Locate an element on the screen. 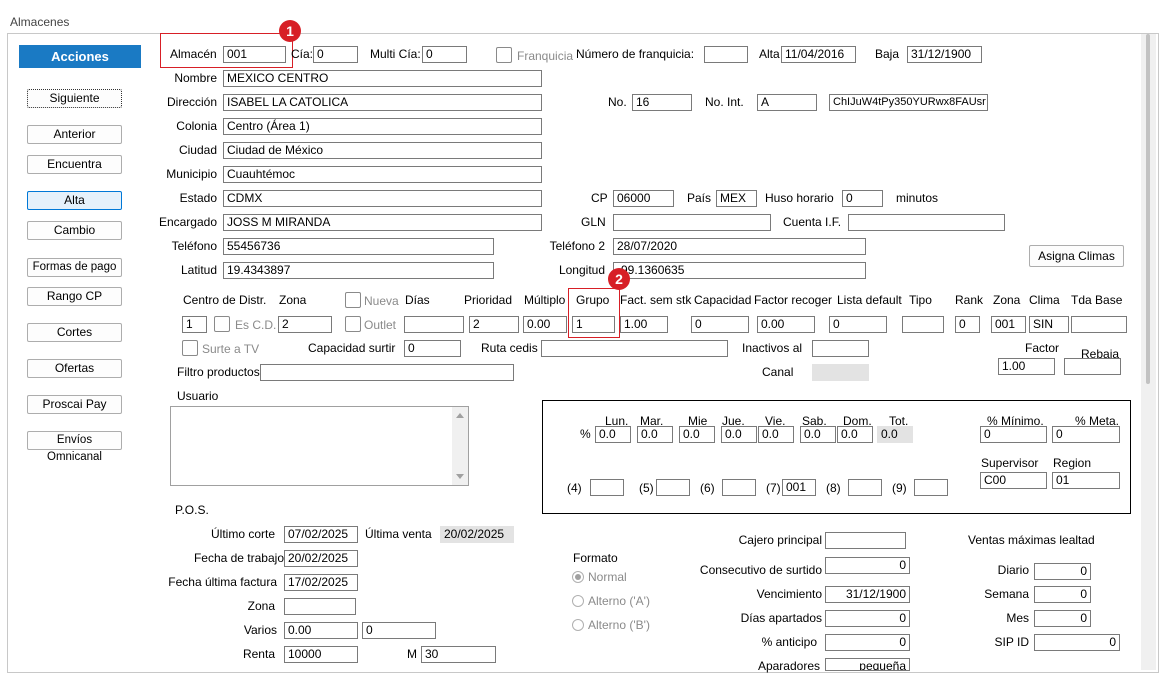 This screenshot has width=1166, height=682. prioridad-input: 2 is located at coordinates (494, 324).